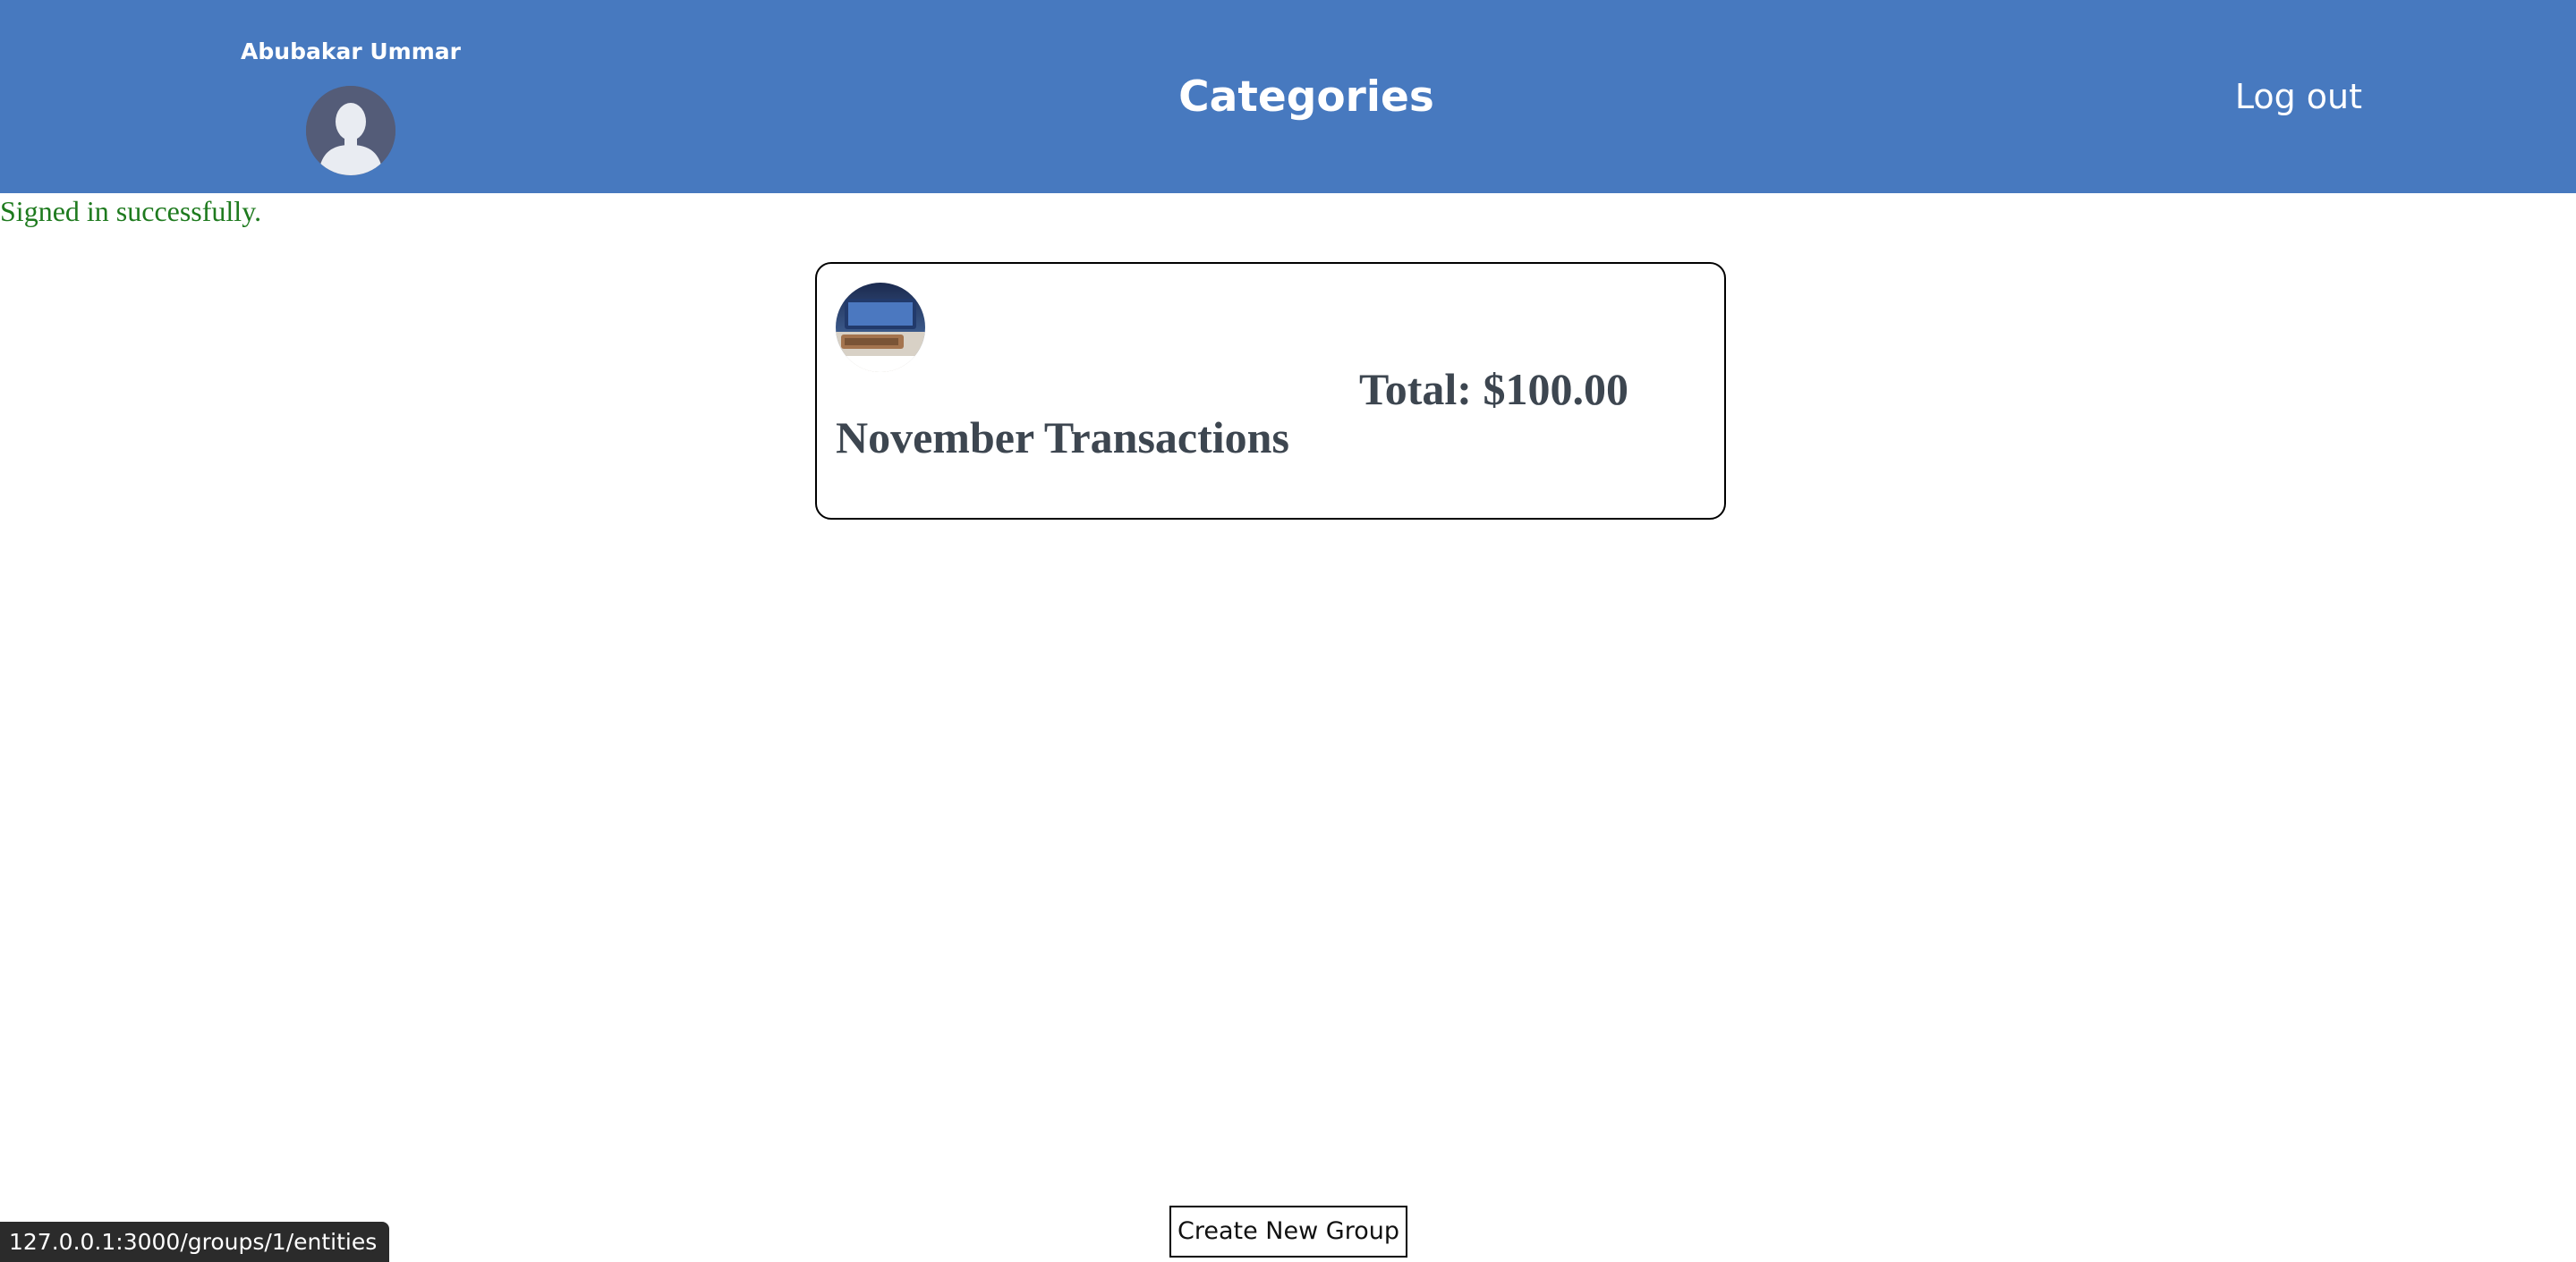 Image resolution: width=2576 pixels, height=1262 pixels. I want to click on browser-status-url: 127.0.0.1:3000/groups/1/entities, so click(195, 1242).